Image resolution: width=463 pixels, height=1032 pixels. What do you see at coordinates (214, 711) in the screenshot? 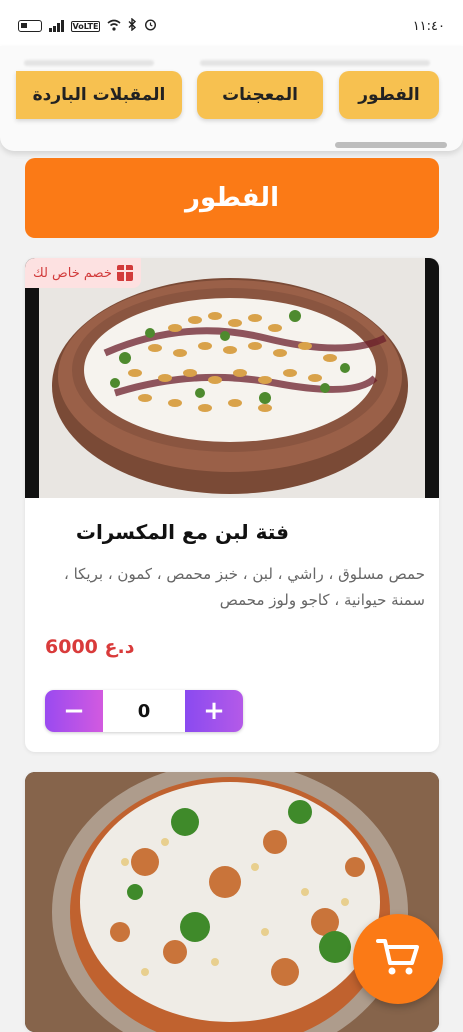
I see `increase-quantity-button: +` at bounding box center [214, 711].